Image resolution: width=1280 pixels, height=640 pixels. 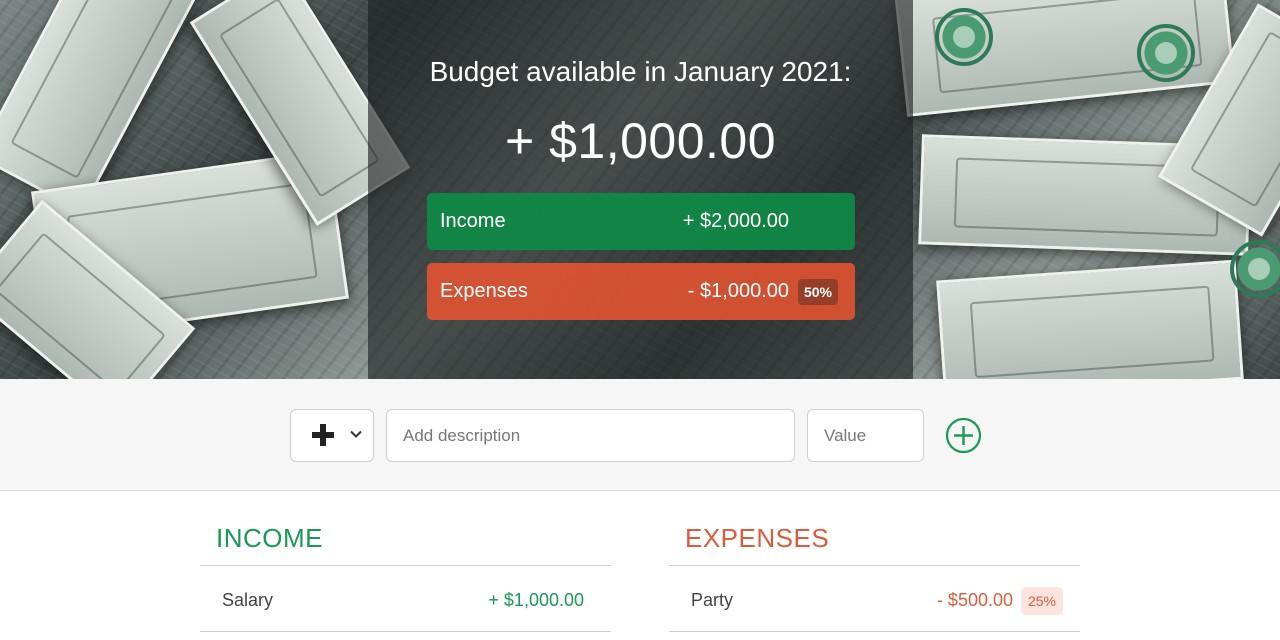 What do you see at coordinates (640, 141) in the screenshot?
I see `budget-total: + $1,000.00` at bounding box center [640, 141].